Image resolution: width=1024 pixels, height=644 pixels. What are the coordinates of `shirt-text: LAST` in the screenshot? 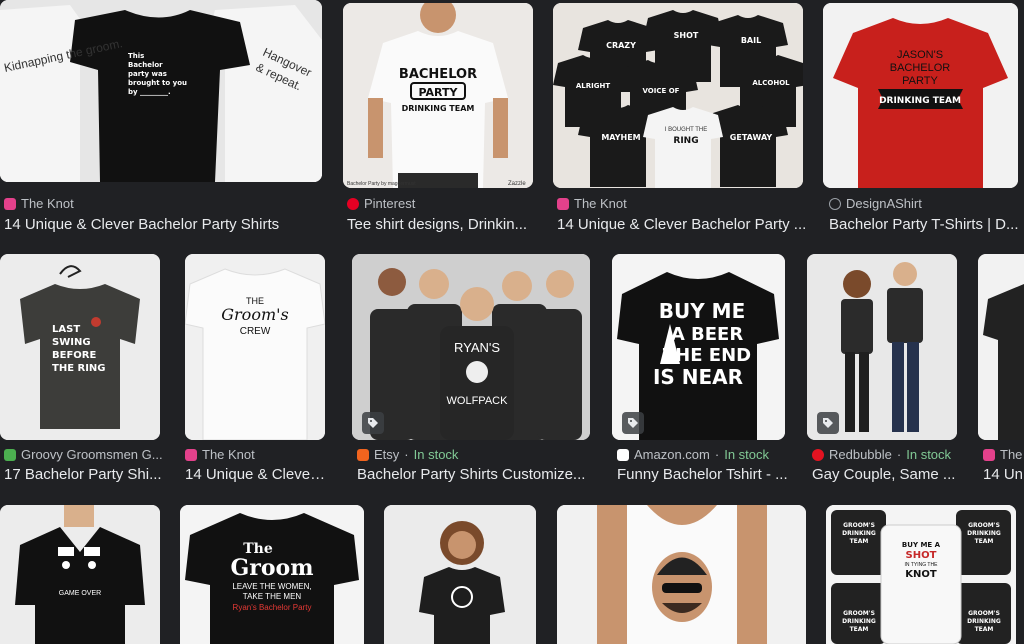 It's located at (66, 329).